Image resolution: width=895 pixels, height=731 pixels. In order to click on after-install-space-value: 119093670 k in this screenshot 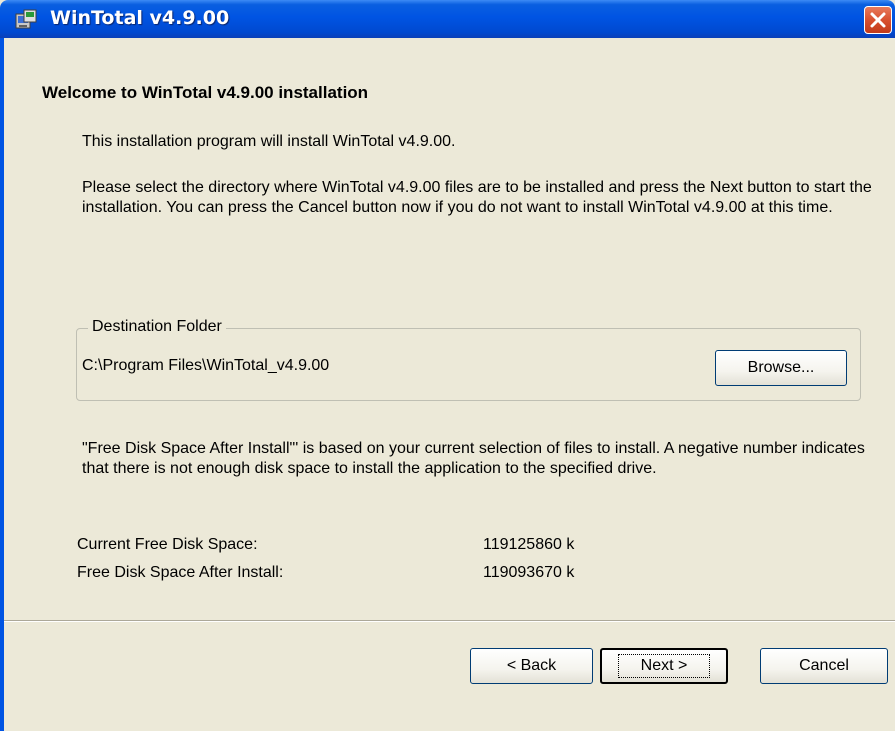, I will do `click(529, 572)`.